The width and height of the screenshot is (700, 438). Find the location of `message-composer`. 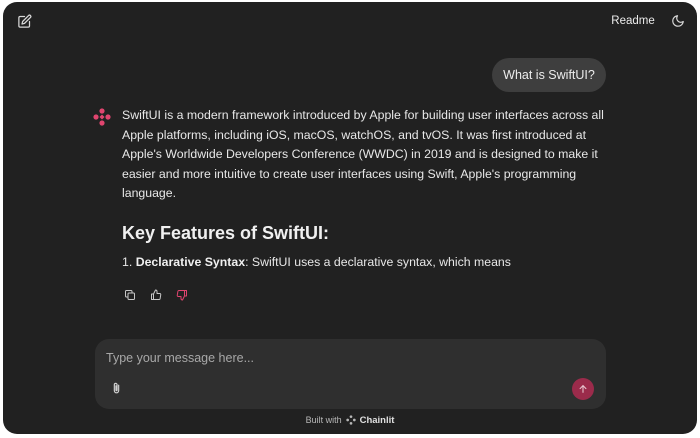

message-composer is located at coordinates (350, 374).